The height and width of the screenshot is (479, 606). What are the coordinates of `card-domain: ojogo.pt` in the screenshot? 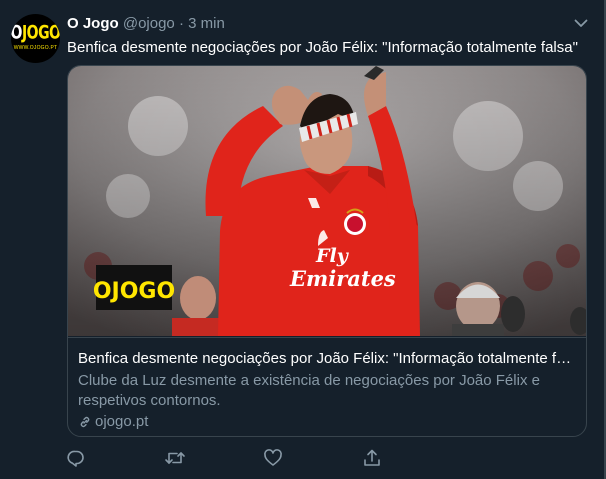 It's located at (113, 422).